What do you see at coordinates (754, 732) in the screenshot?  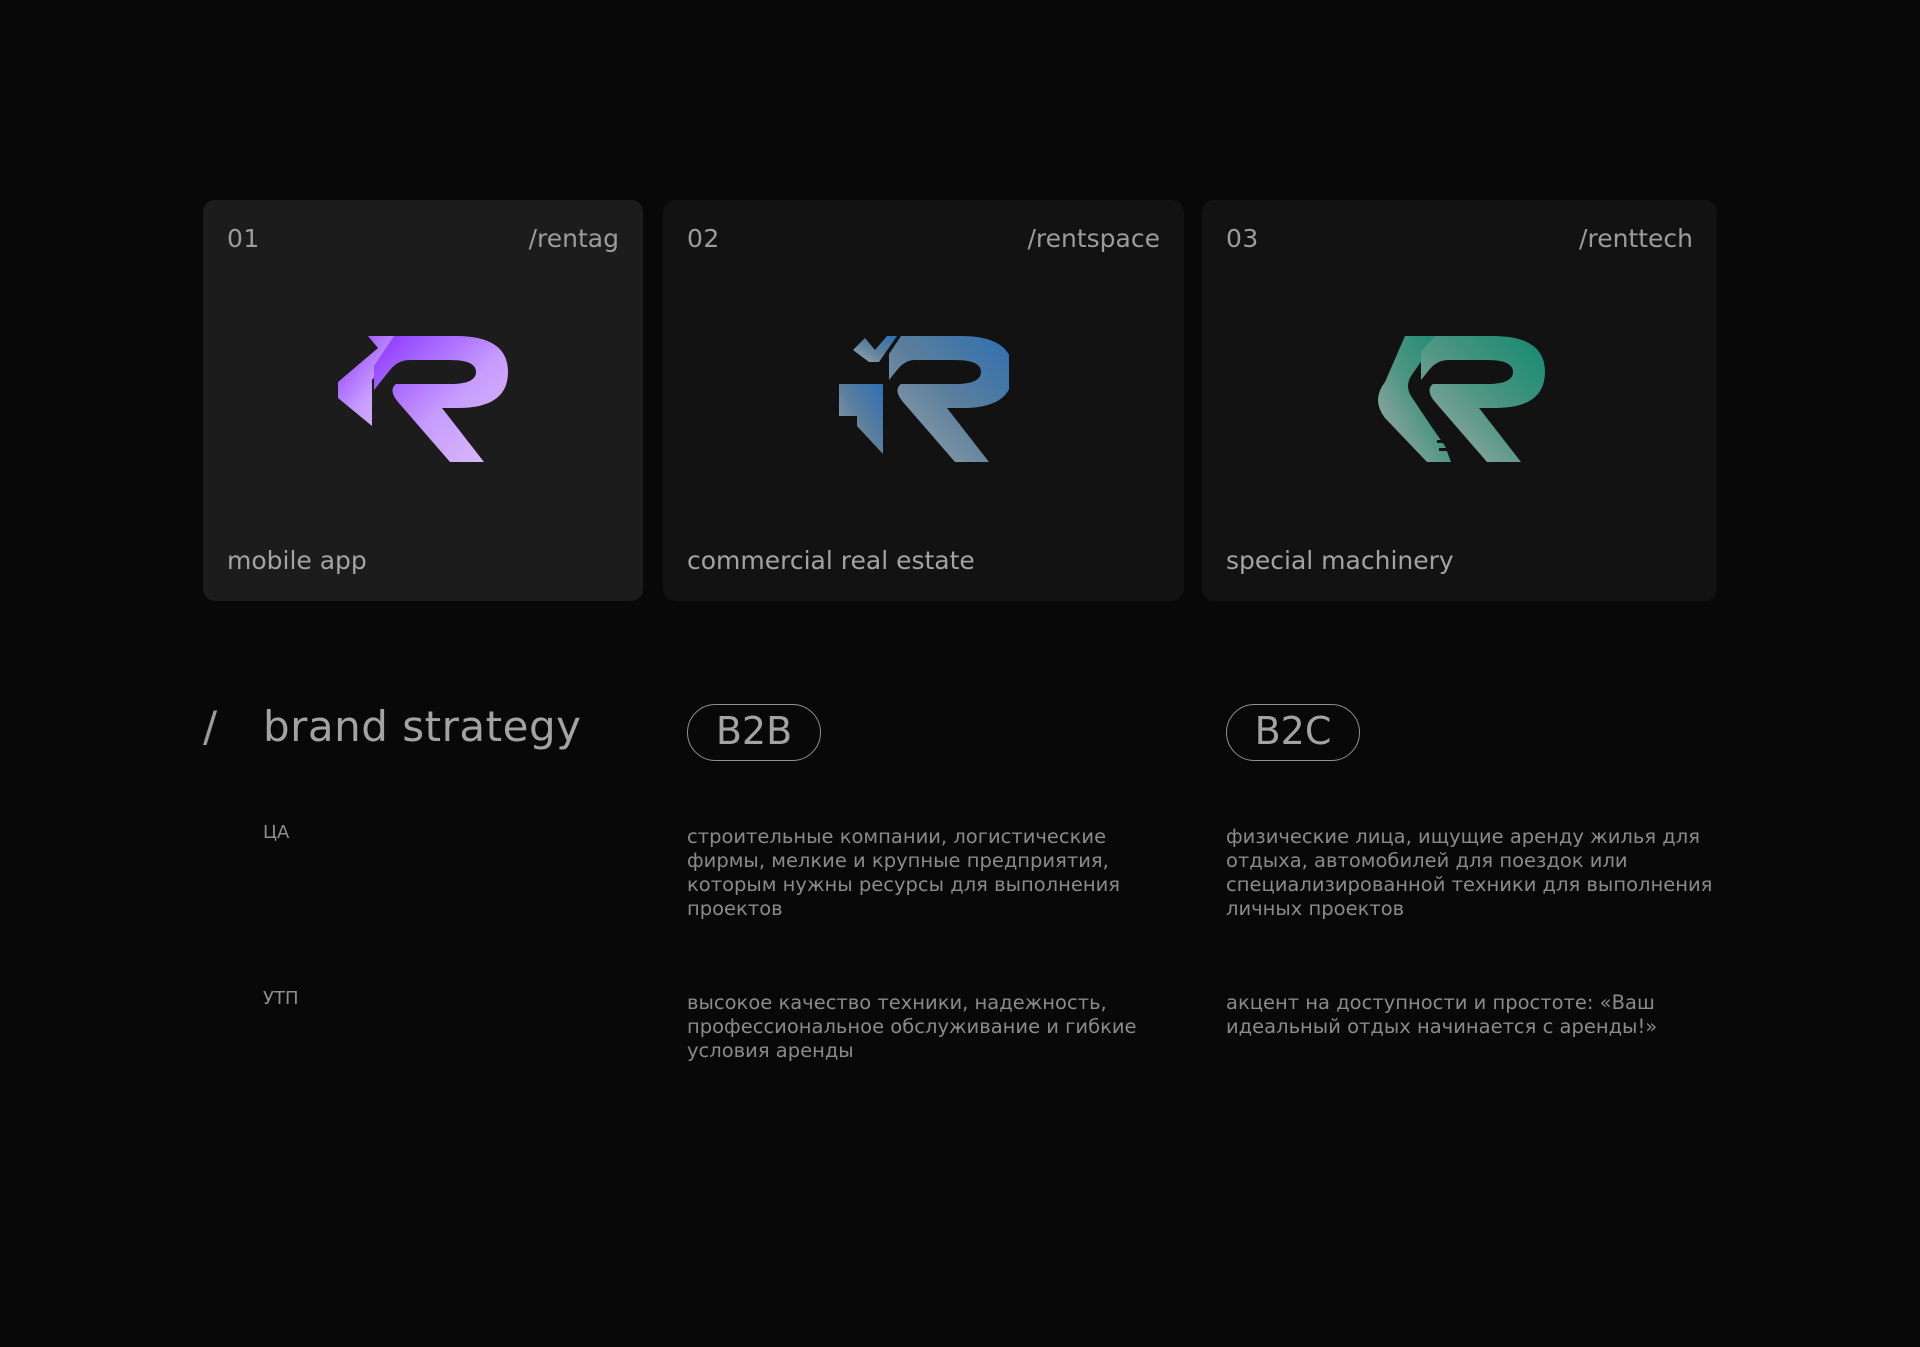 I see `segment-pill-b2b: B2B` at bounding box center [754, 732].